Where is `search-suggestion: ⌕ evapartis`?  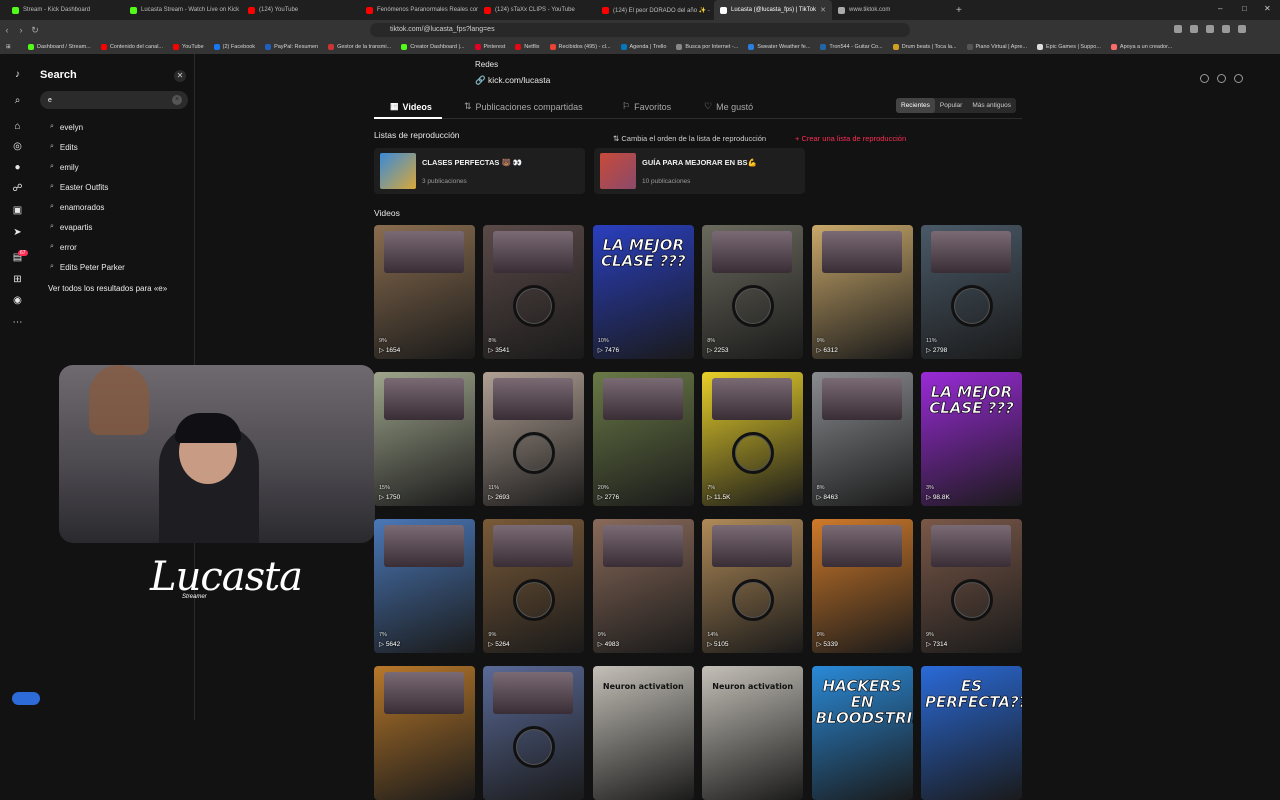
search-suggestion: ⌕ evapartis is located at coordinates (71, 227).